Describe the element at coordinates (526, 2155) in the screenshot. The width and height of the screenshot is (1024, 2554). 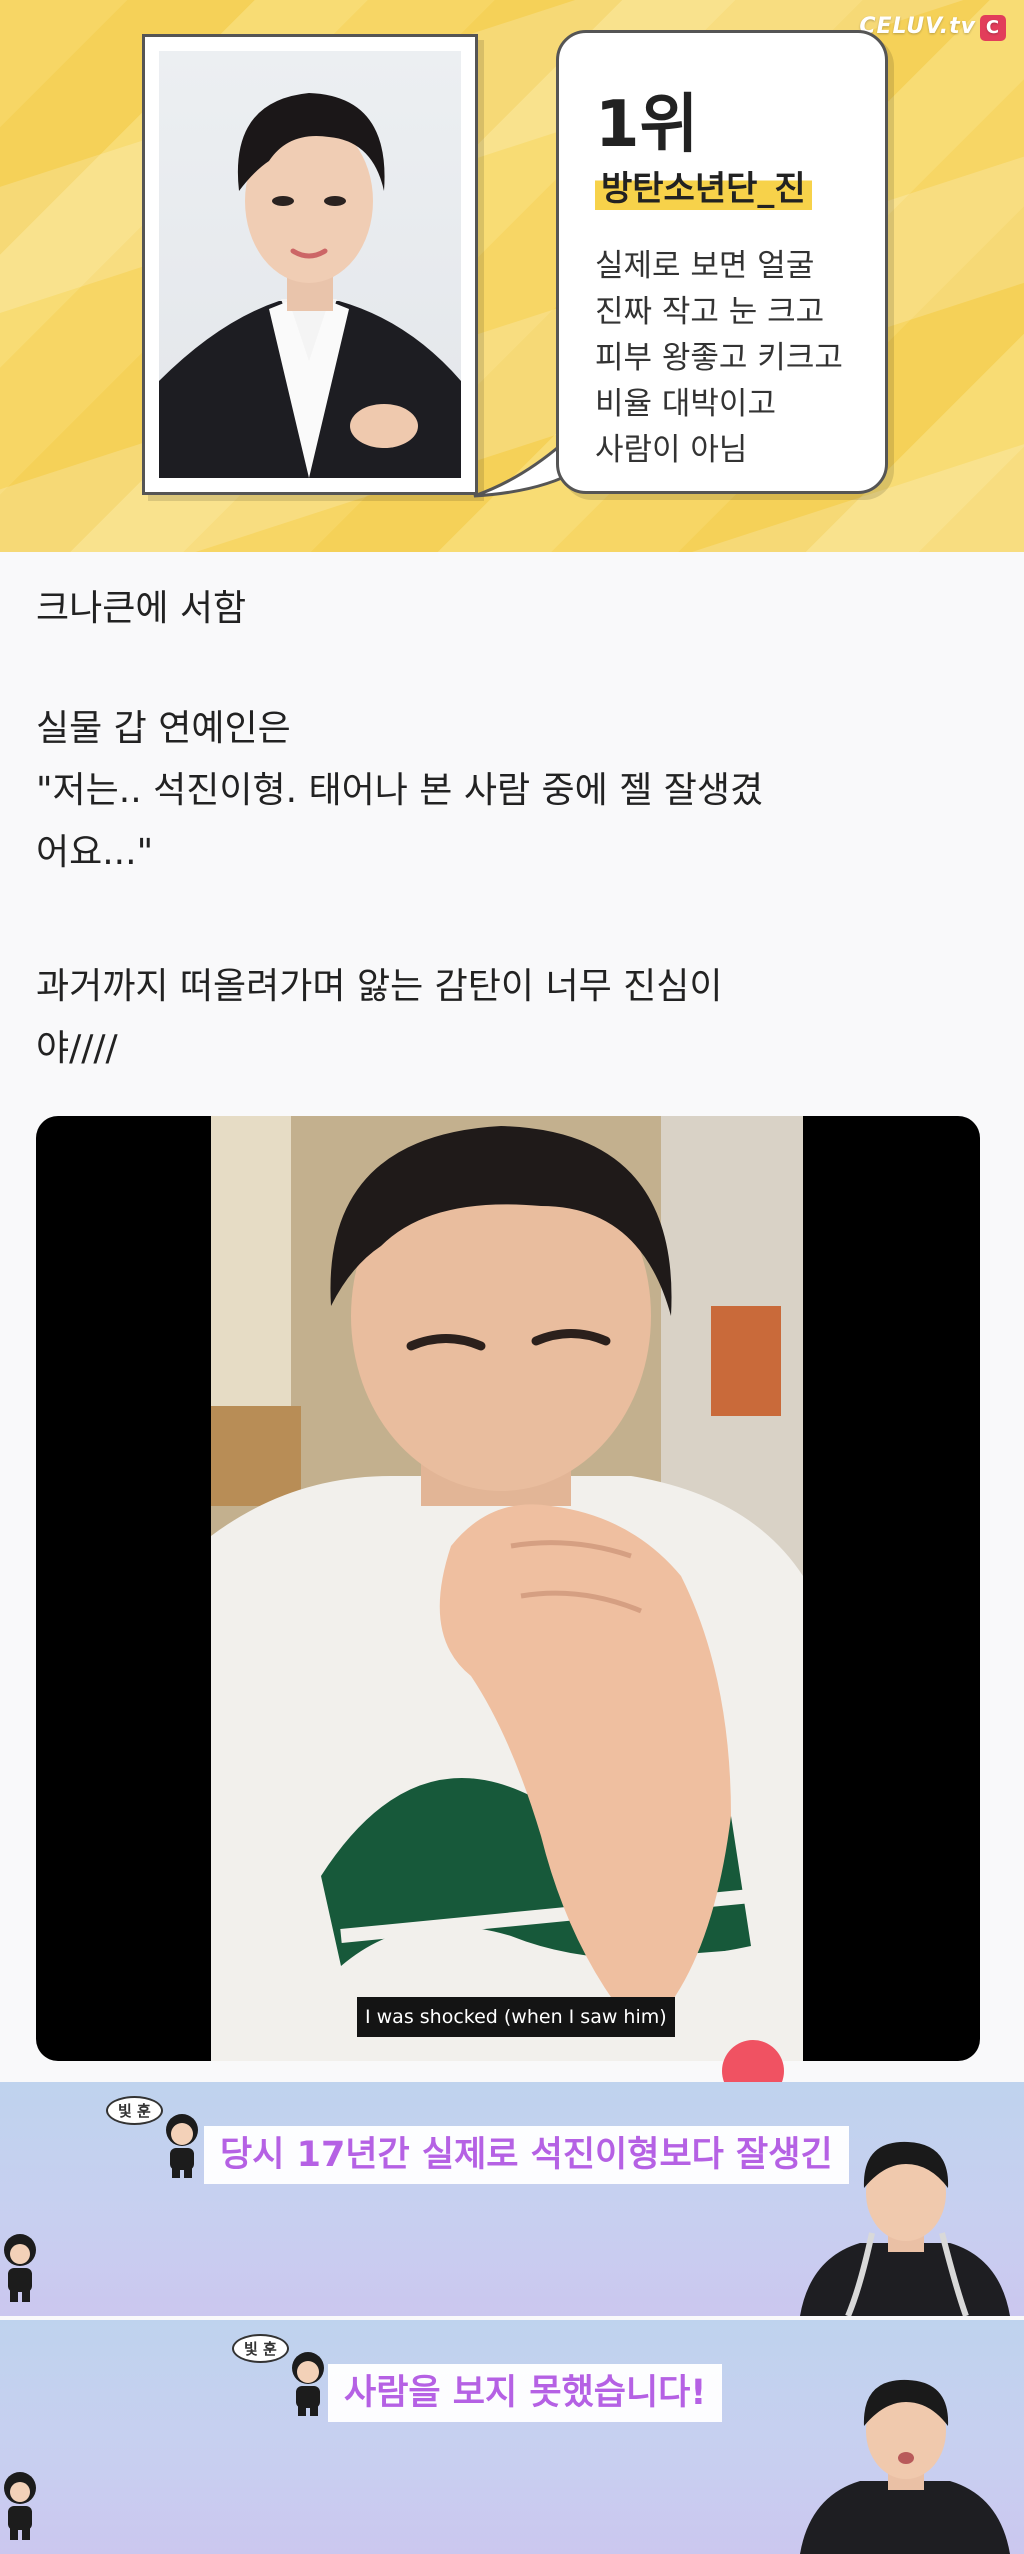
I see `caption-text: 당시 17년간 실제로 석진이형보다 잘생긴` at that location.